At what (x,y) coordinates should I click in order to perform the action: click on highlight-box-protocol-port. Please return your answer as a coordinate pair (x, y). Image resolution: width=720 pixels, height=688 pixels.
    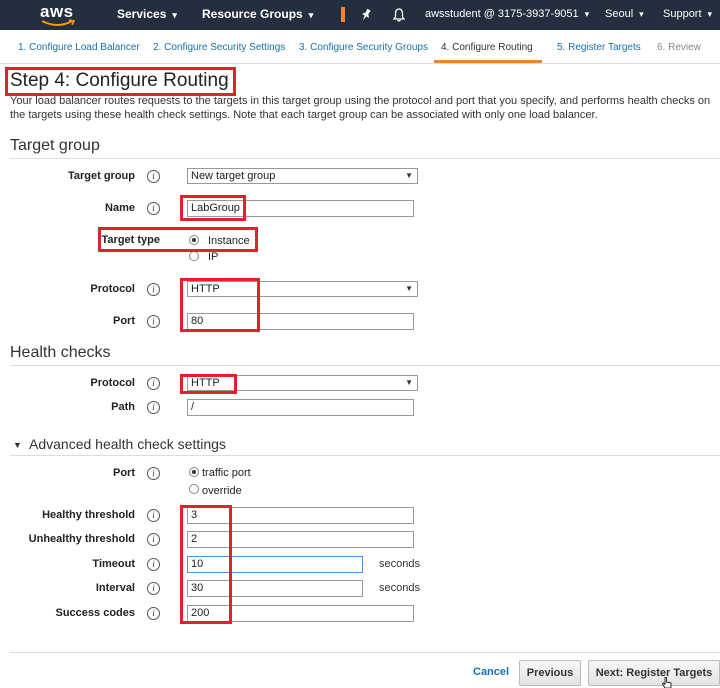
    Looking at the image, I should click on (220, 305).